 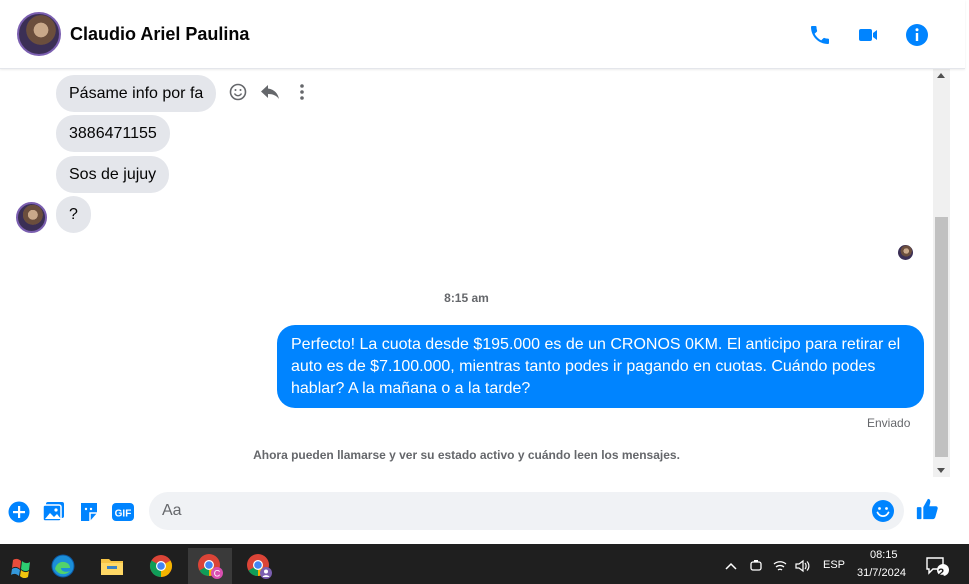 I want to click on message-actions, so click(x=270, y=92).